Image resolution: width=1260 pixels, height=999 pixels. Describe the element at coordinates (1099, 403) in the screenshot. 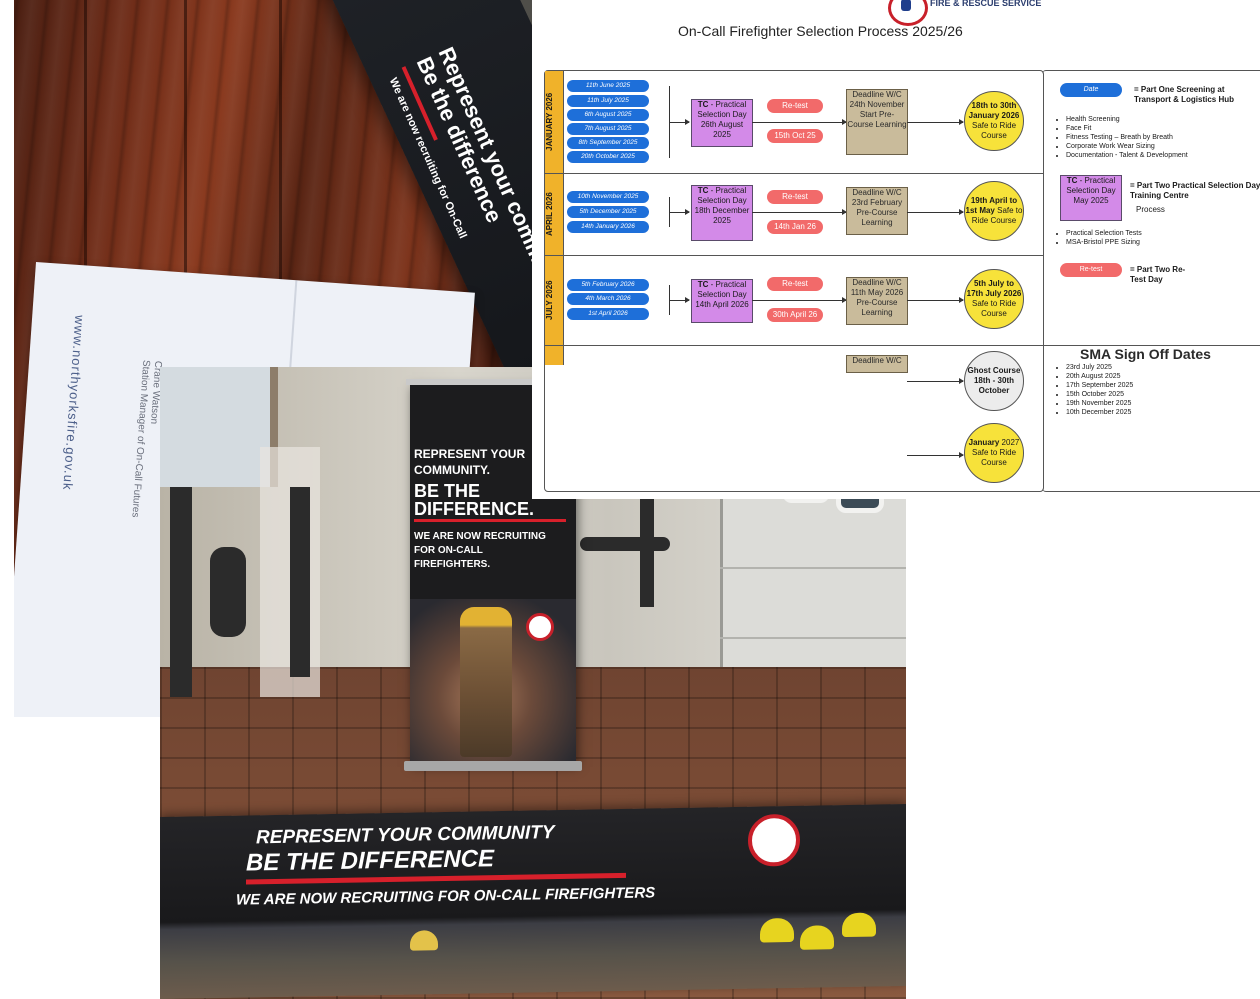

I see `list-item: 19th November 2025` at that location.